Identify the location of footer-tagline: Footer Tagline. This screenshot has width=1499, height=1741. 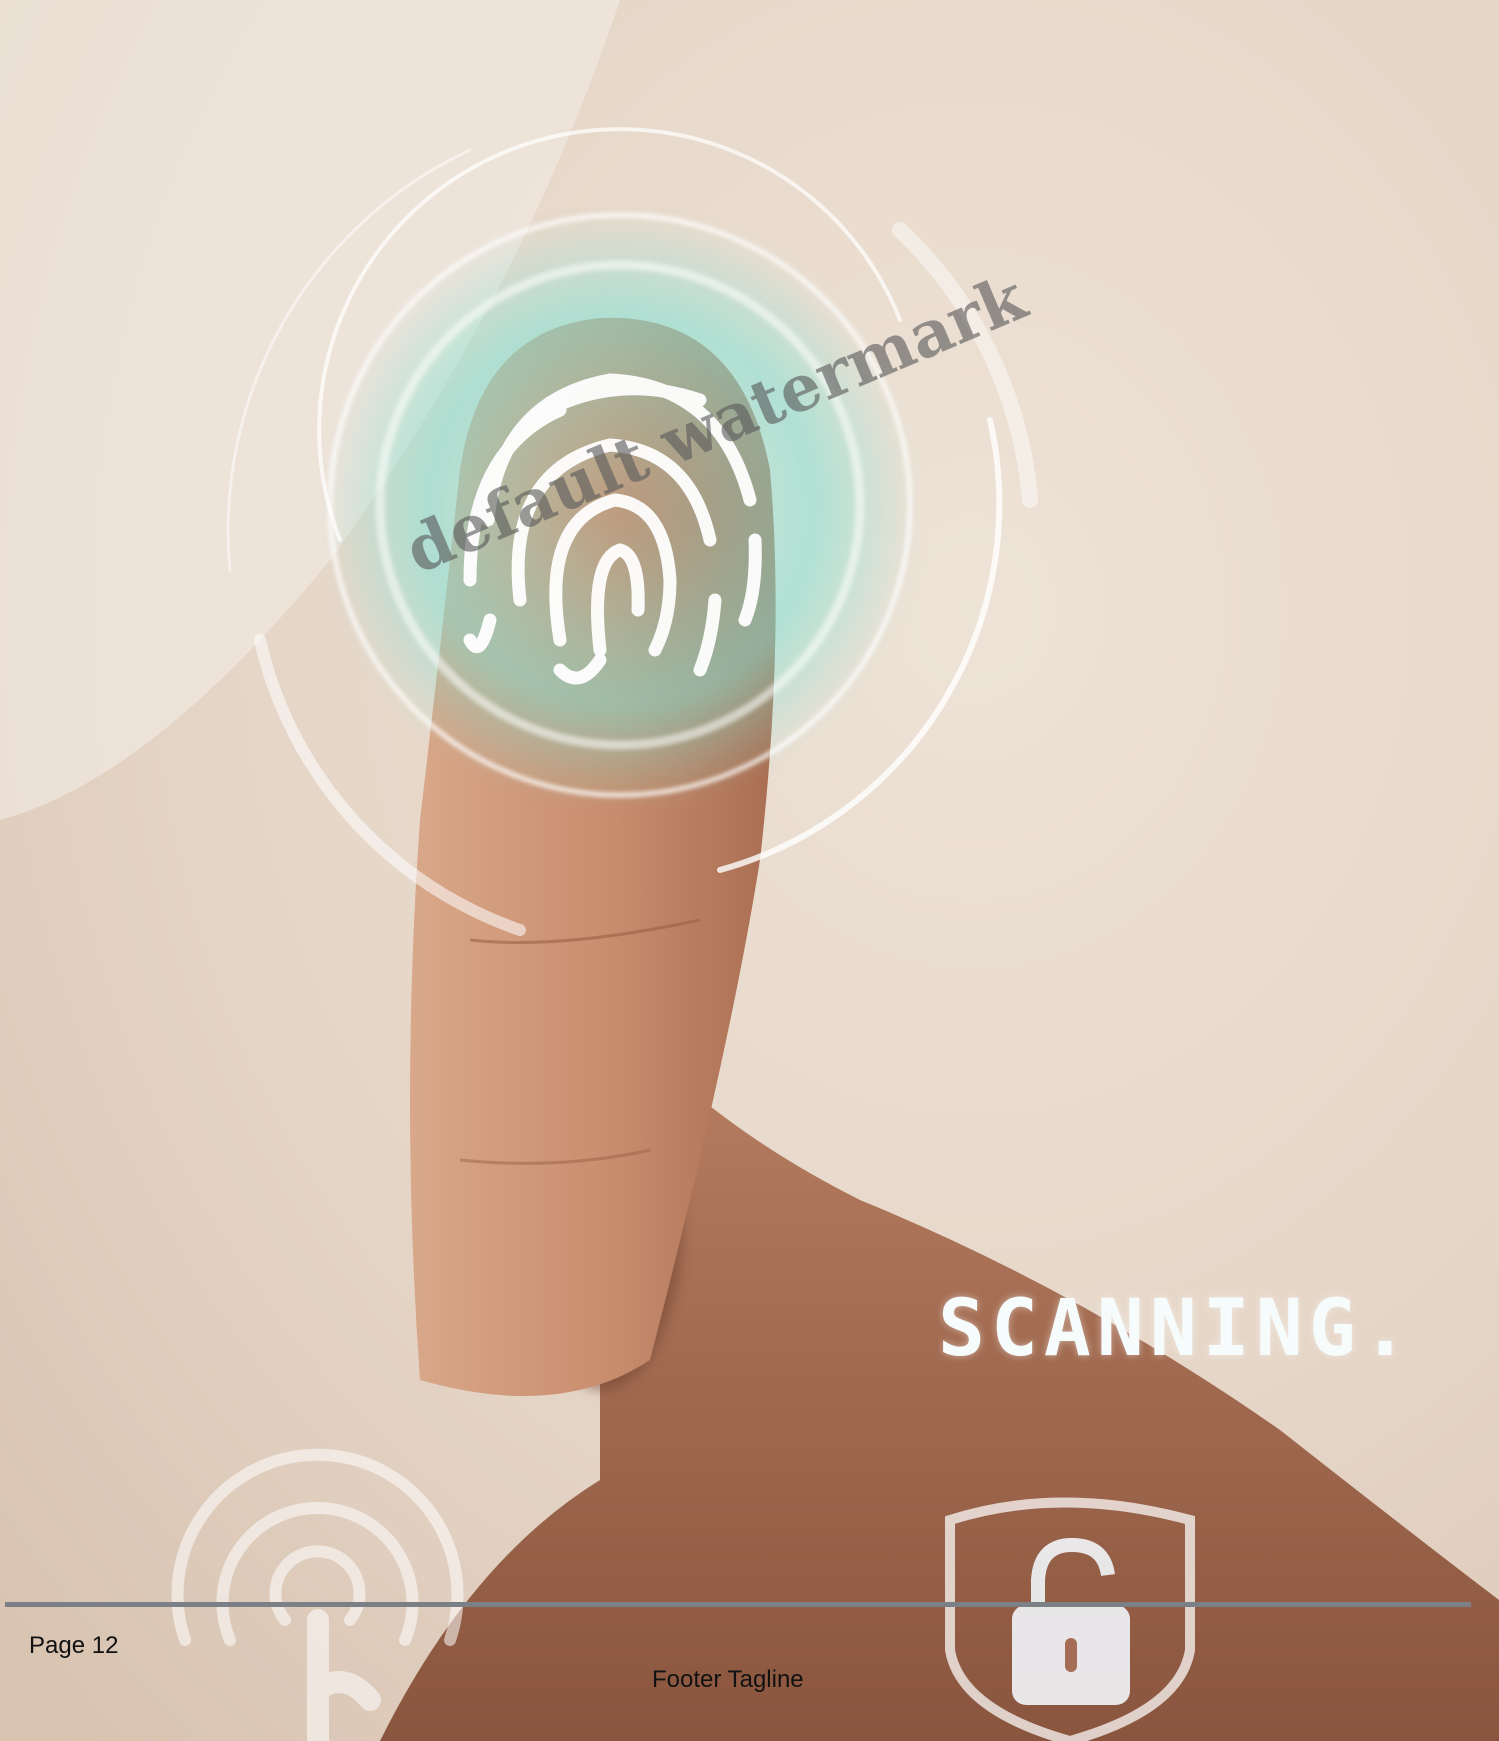
(728, 1679).